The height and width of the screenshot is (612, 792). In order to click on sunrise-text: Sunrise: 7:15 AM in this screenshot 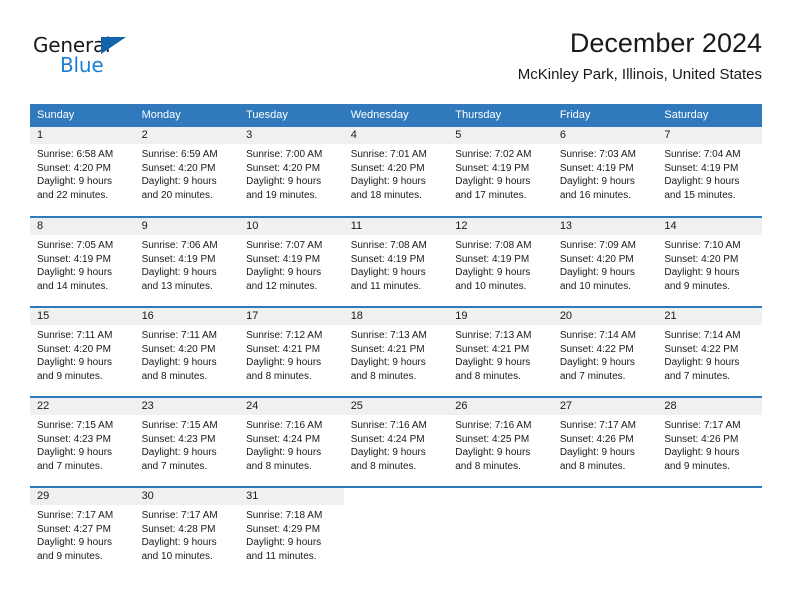, I will do `click(75, 425)`.